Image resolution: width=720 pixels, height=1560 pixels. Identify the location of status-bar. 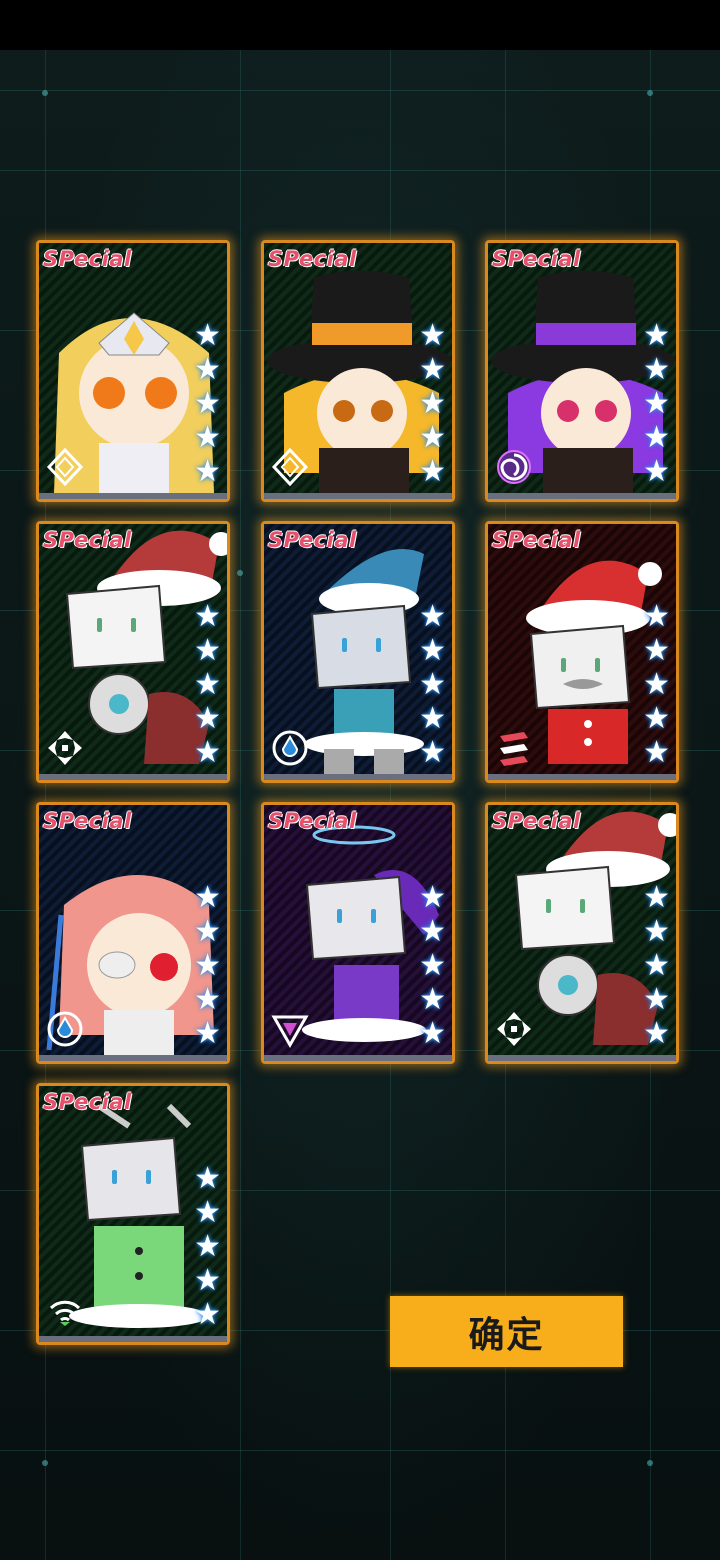
(360, 25).